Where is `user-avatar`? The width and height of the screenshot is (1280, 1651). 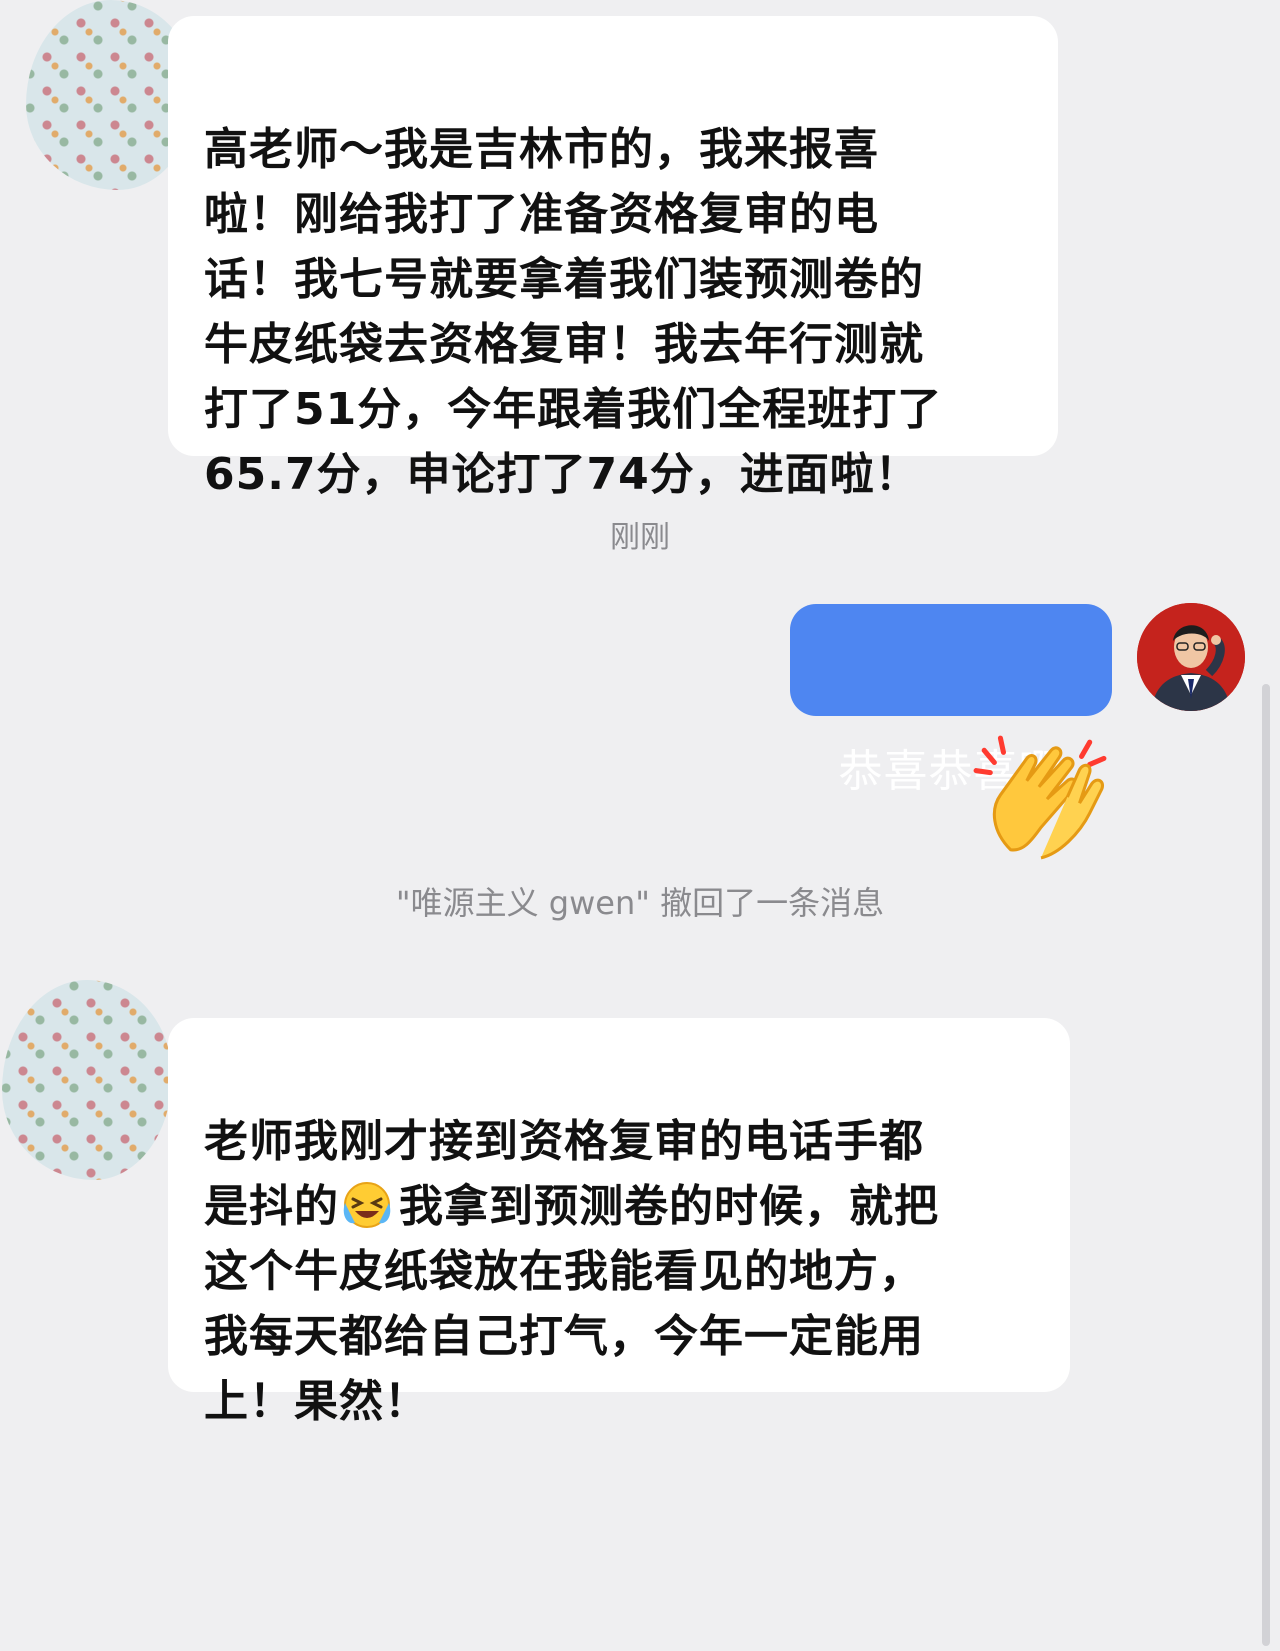 user-avatar is located at coordinates (1191, 657).